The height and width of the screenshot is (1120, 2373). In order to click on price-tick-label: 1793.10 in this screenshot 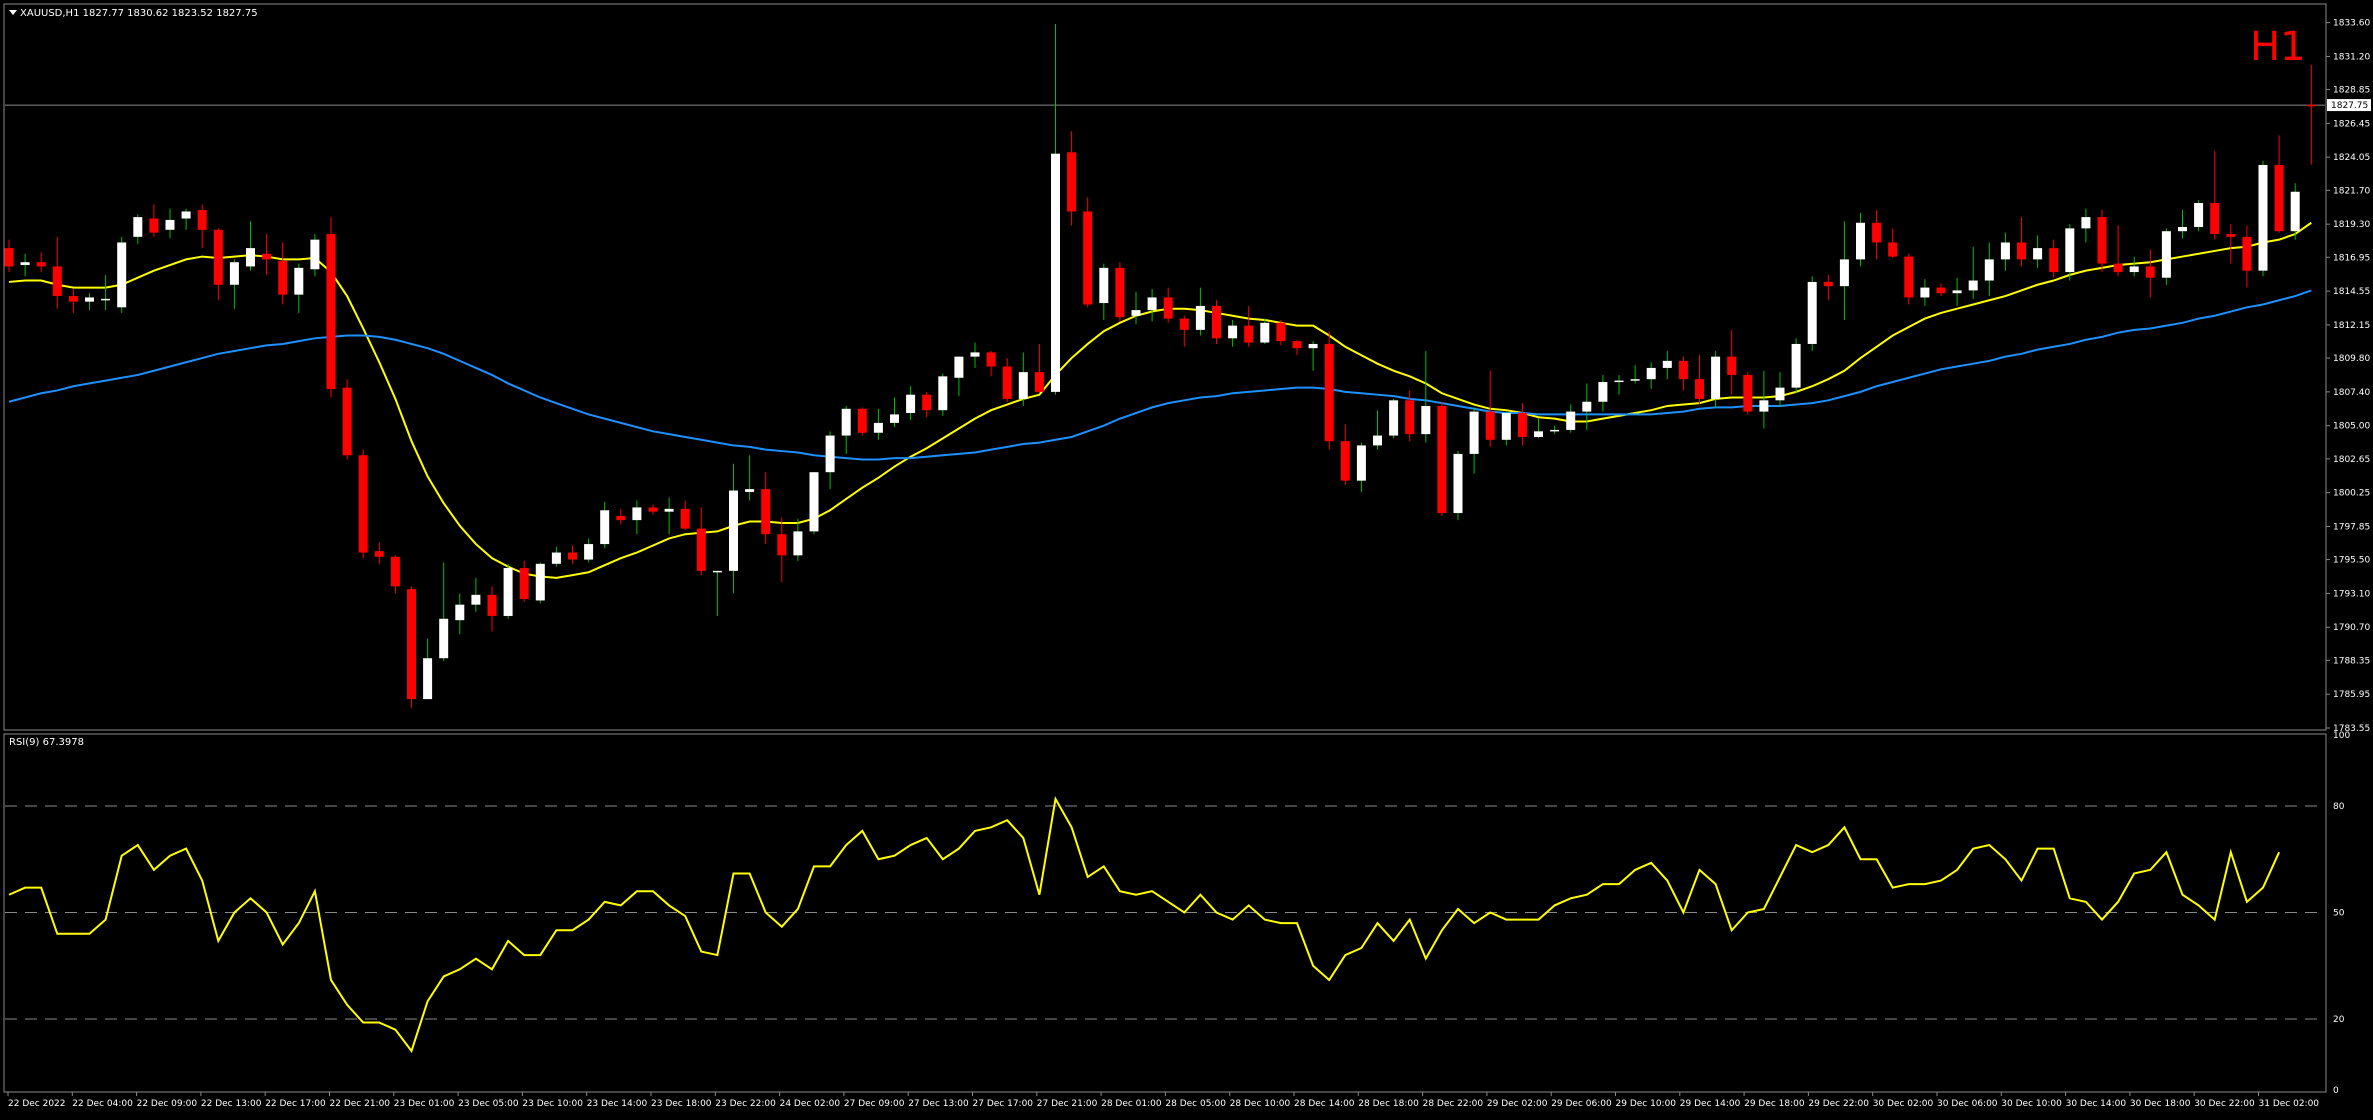, I will do `click(2351, 594)`.